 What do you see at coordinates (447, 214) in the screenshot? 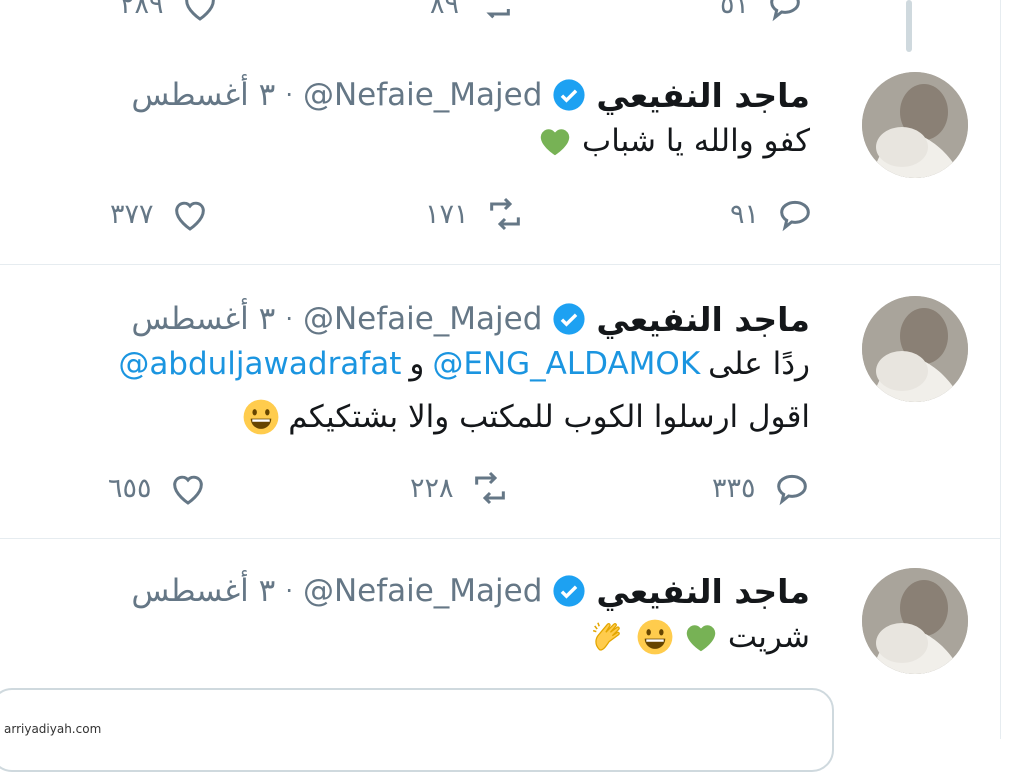
I see `retweet-count: ١٧١` at bounding box center [447, 214].